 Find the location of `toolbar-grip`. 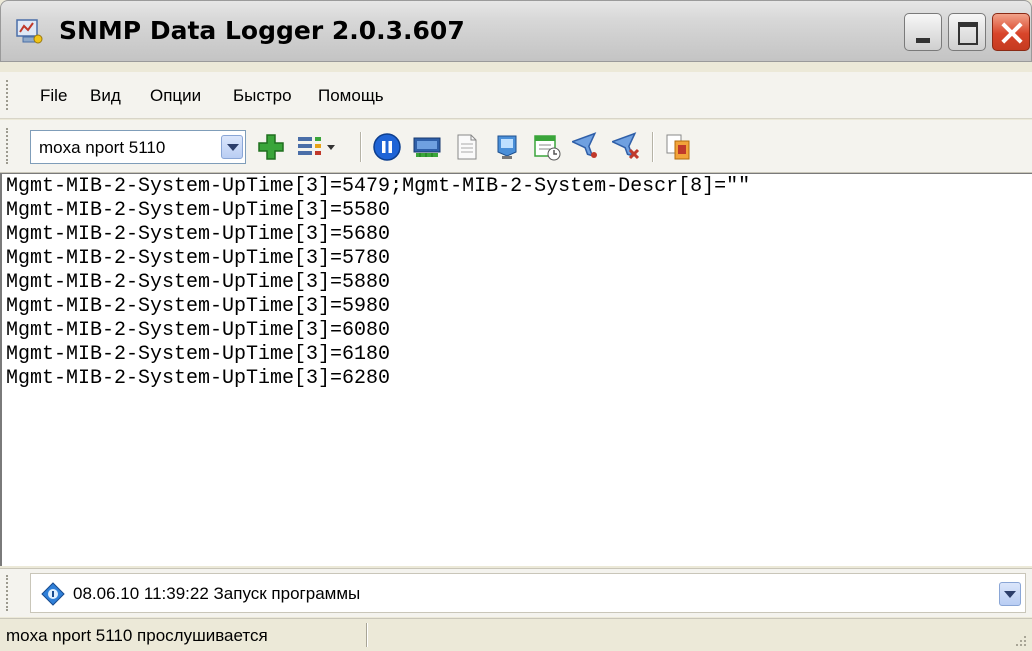

toolbar-grip is located at coordinates (8, 146).